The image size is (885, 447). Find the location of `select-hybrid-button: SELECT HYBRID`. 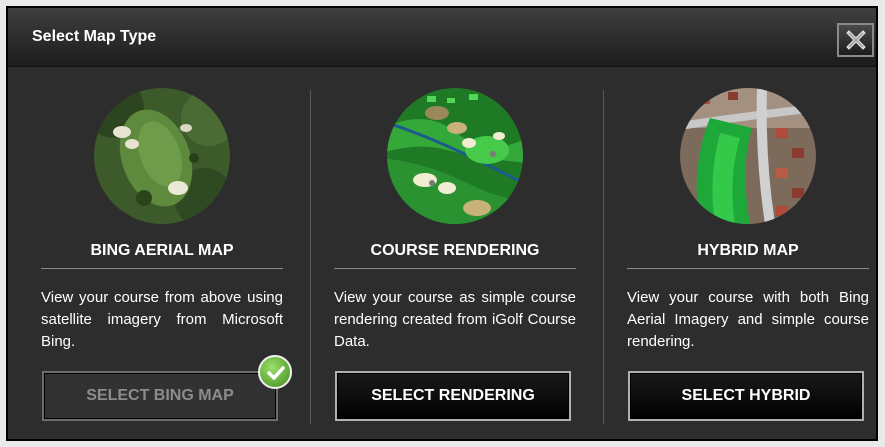

select-hybrid-button: SELECT HYBRID is located at coordinates (746, 396).